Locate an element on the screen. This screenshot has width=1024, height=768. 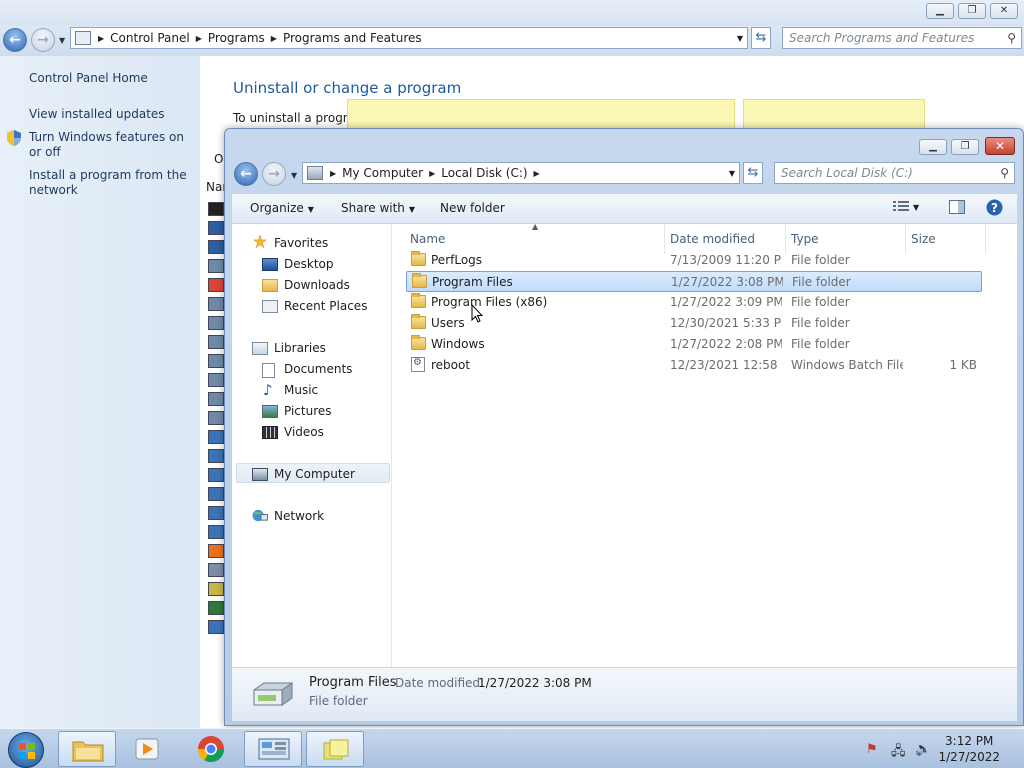
breadcrumb-my-computer: My Computer is located at coordinates (382, 173).